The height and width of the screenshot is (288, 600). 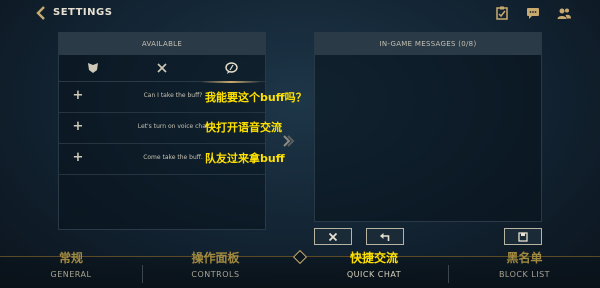 I want to click on speech-bubble-icon, so click(x=231, y=68).